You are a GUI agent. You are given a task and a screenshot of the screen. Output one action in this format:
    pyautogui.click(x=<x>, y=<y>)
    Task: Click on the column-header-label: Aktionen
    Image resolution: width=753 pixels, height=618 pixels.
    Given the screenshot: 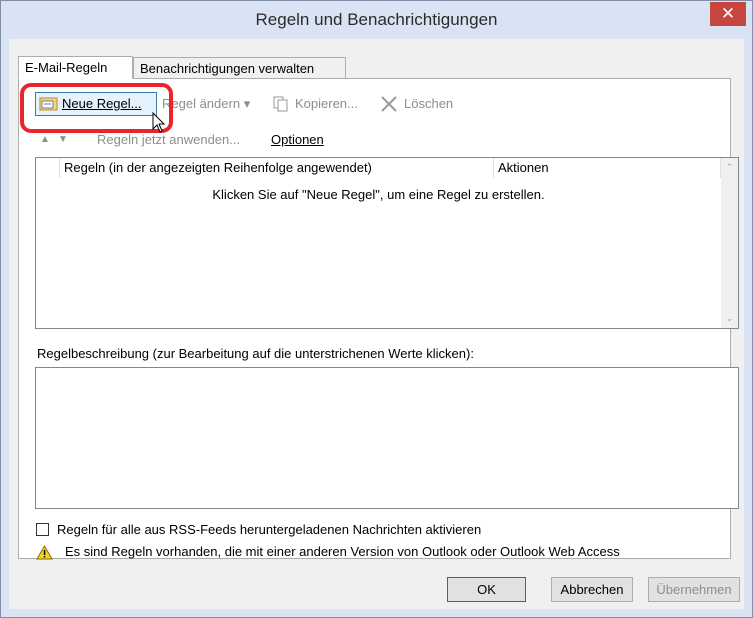 What is the action you would take?
    pyautogui.click(x=523, y=167)
    